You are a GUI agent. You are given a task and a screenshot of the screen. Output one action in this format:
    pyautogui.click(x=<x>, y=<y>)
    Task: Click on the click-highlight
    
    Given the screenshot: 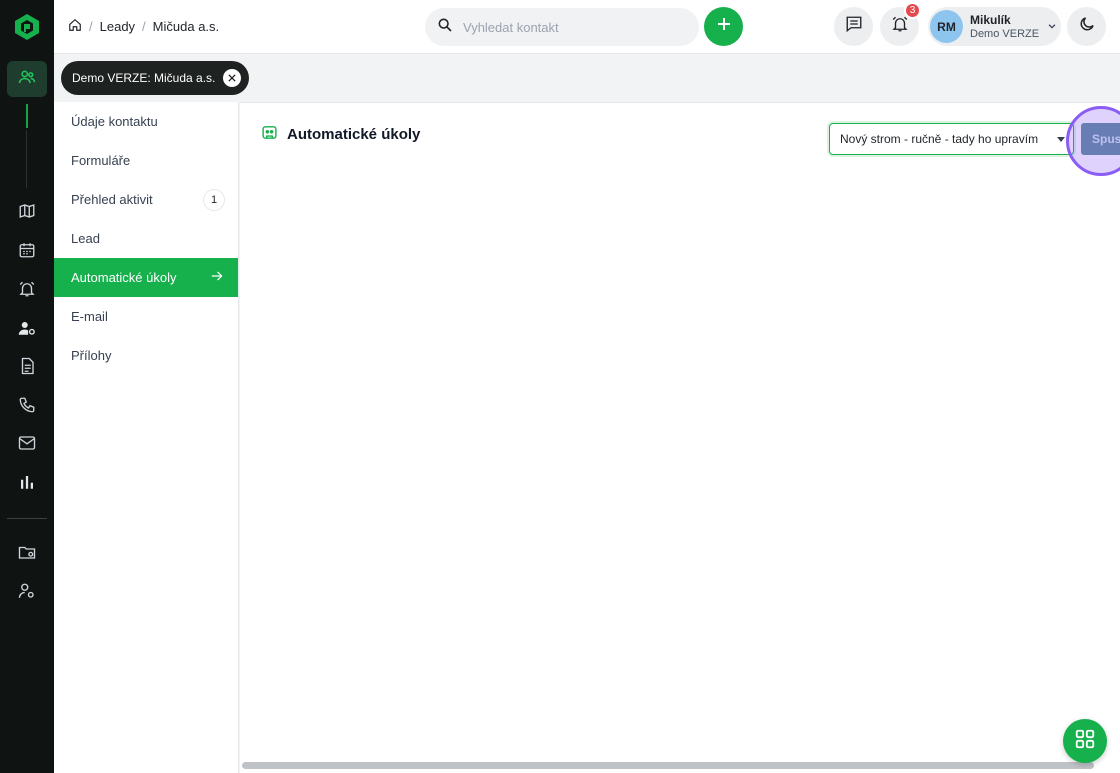 What is the action you would take?
    pyautogui.click(x=1093, y=141)
    